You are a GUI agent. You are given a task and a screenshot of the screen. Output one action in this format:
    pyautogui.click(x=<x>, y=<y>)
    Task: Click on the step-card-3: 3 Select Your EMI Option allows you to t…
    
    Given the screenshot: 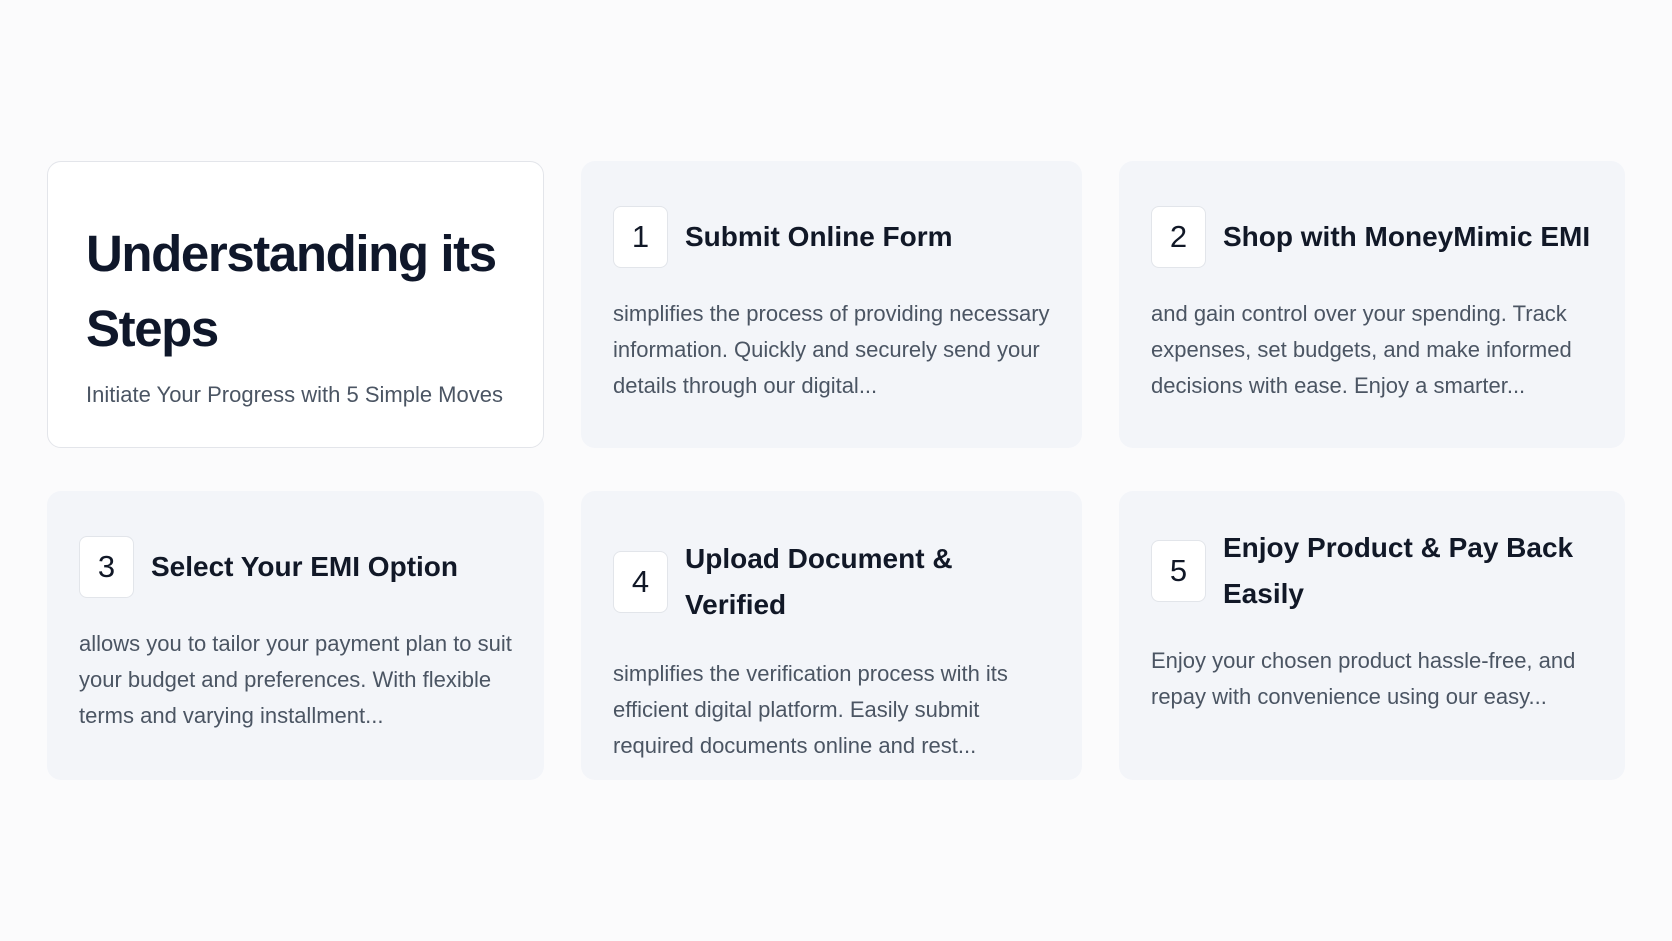 What is the action you would take?
    pyautogui.click(x=295, y=635)
    